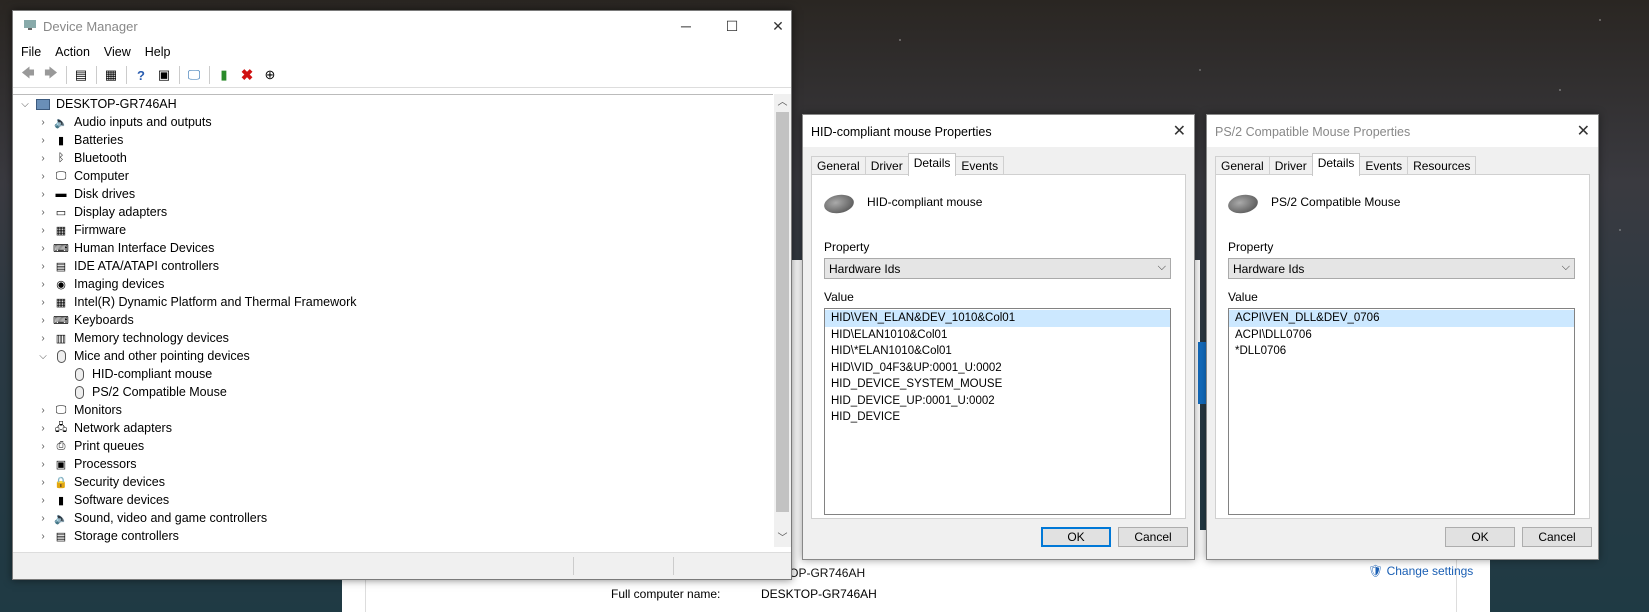  What do you see at coordinates (997, 335) in the screenshot?
I see `list-item: HID\ELAN1010&Col01` at bounding box center [997, 335].